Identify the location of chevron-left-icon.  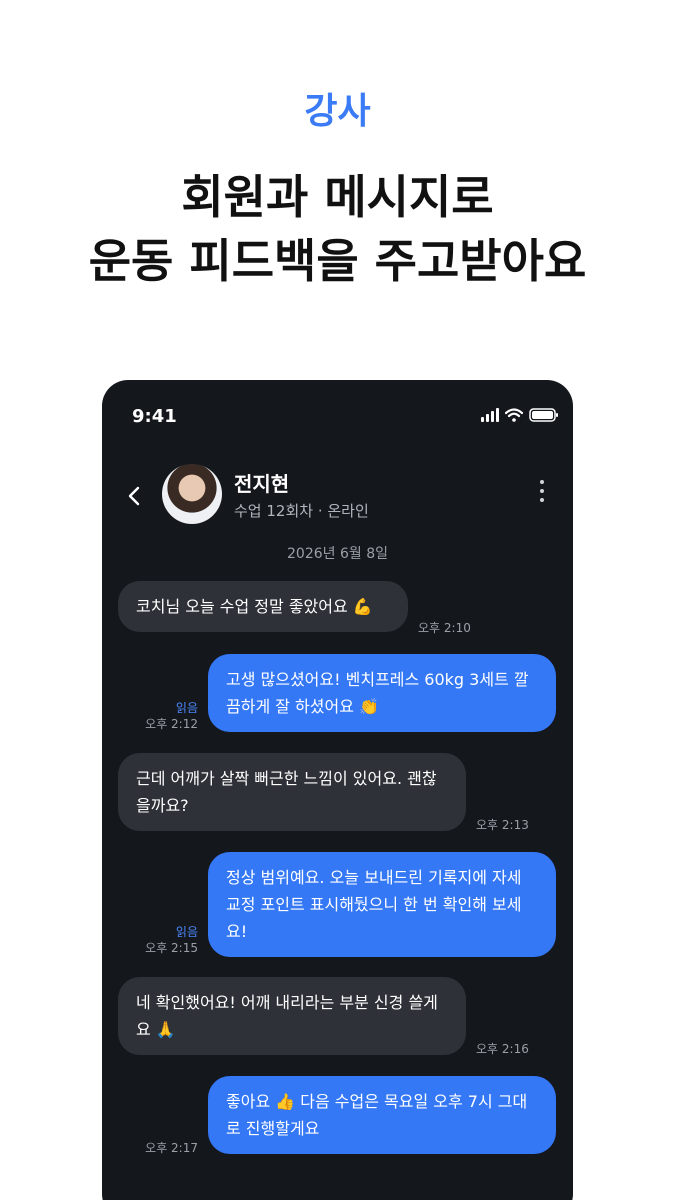
(134, 496).